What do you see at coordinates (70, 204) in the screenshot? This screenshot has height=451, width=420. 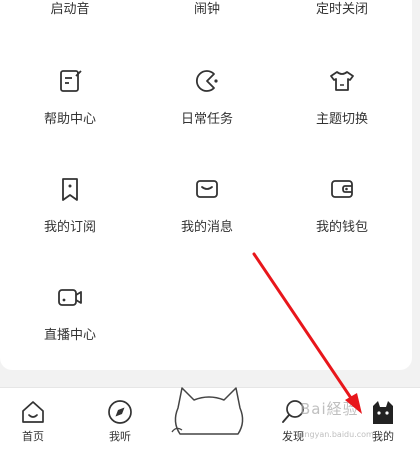 I see `menu-item-my-subscriptions: 我的订阅` at bounding box center [70, 204].